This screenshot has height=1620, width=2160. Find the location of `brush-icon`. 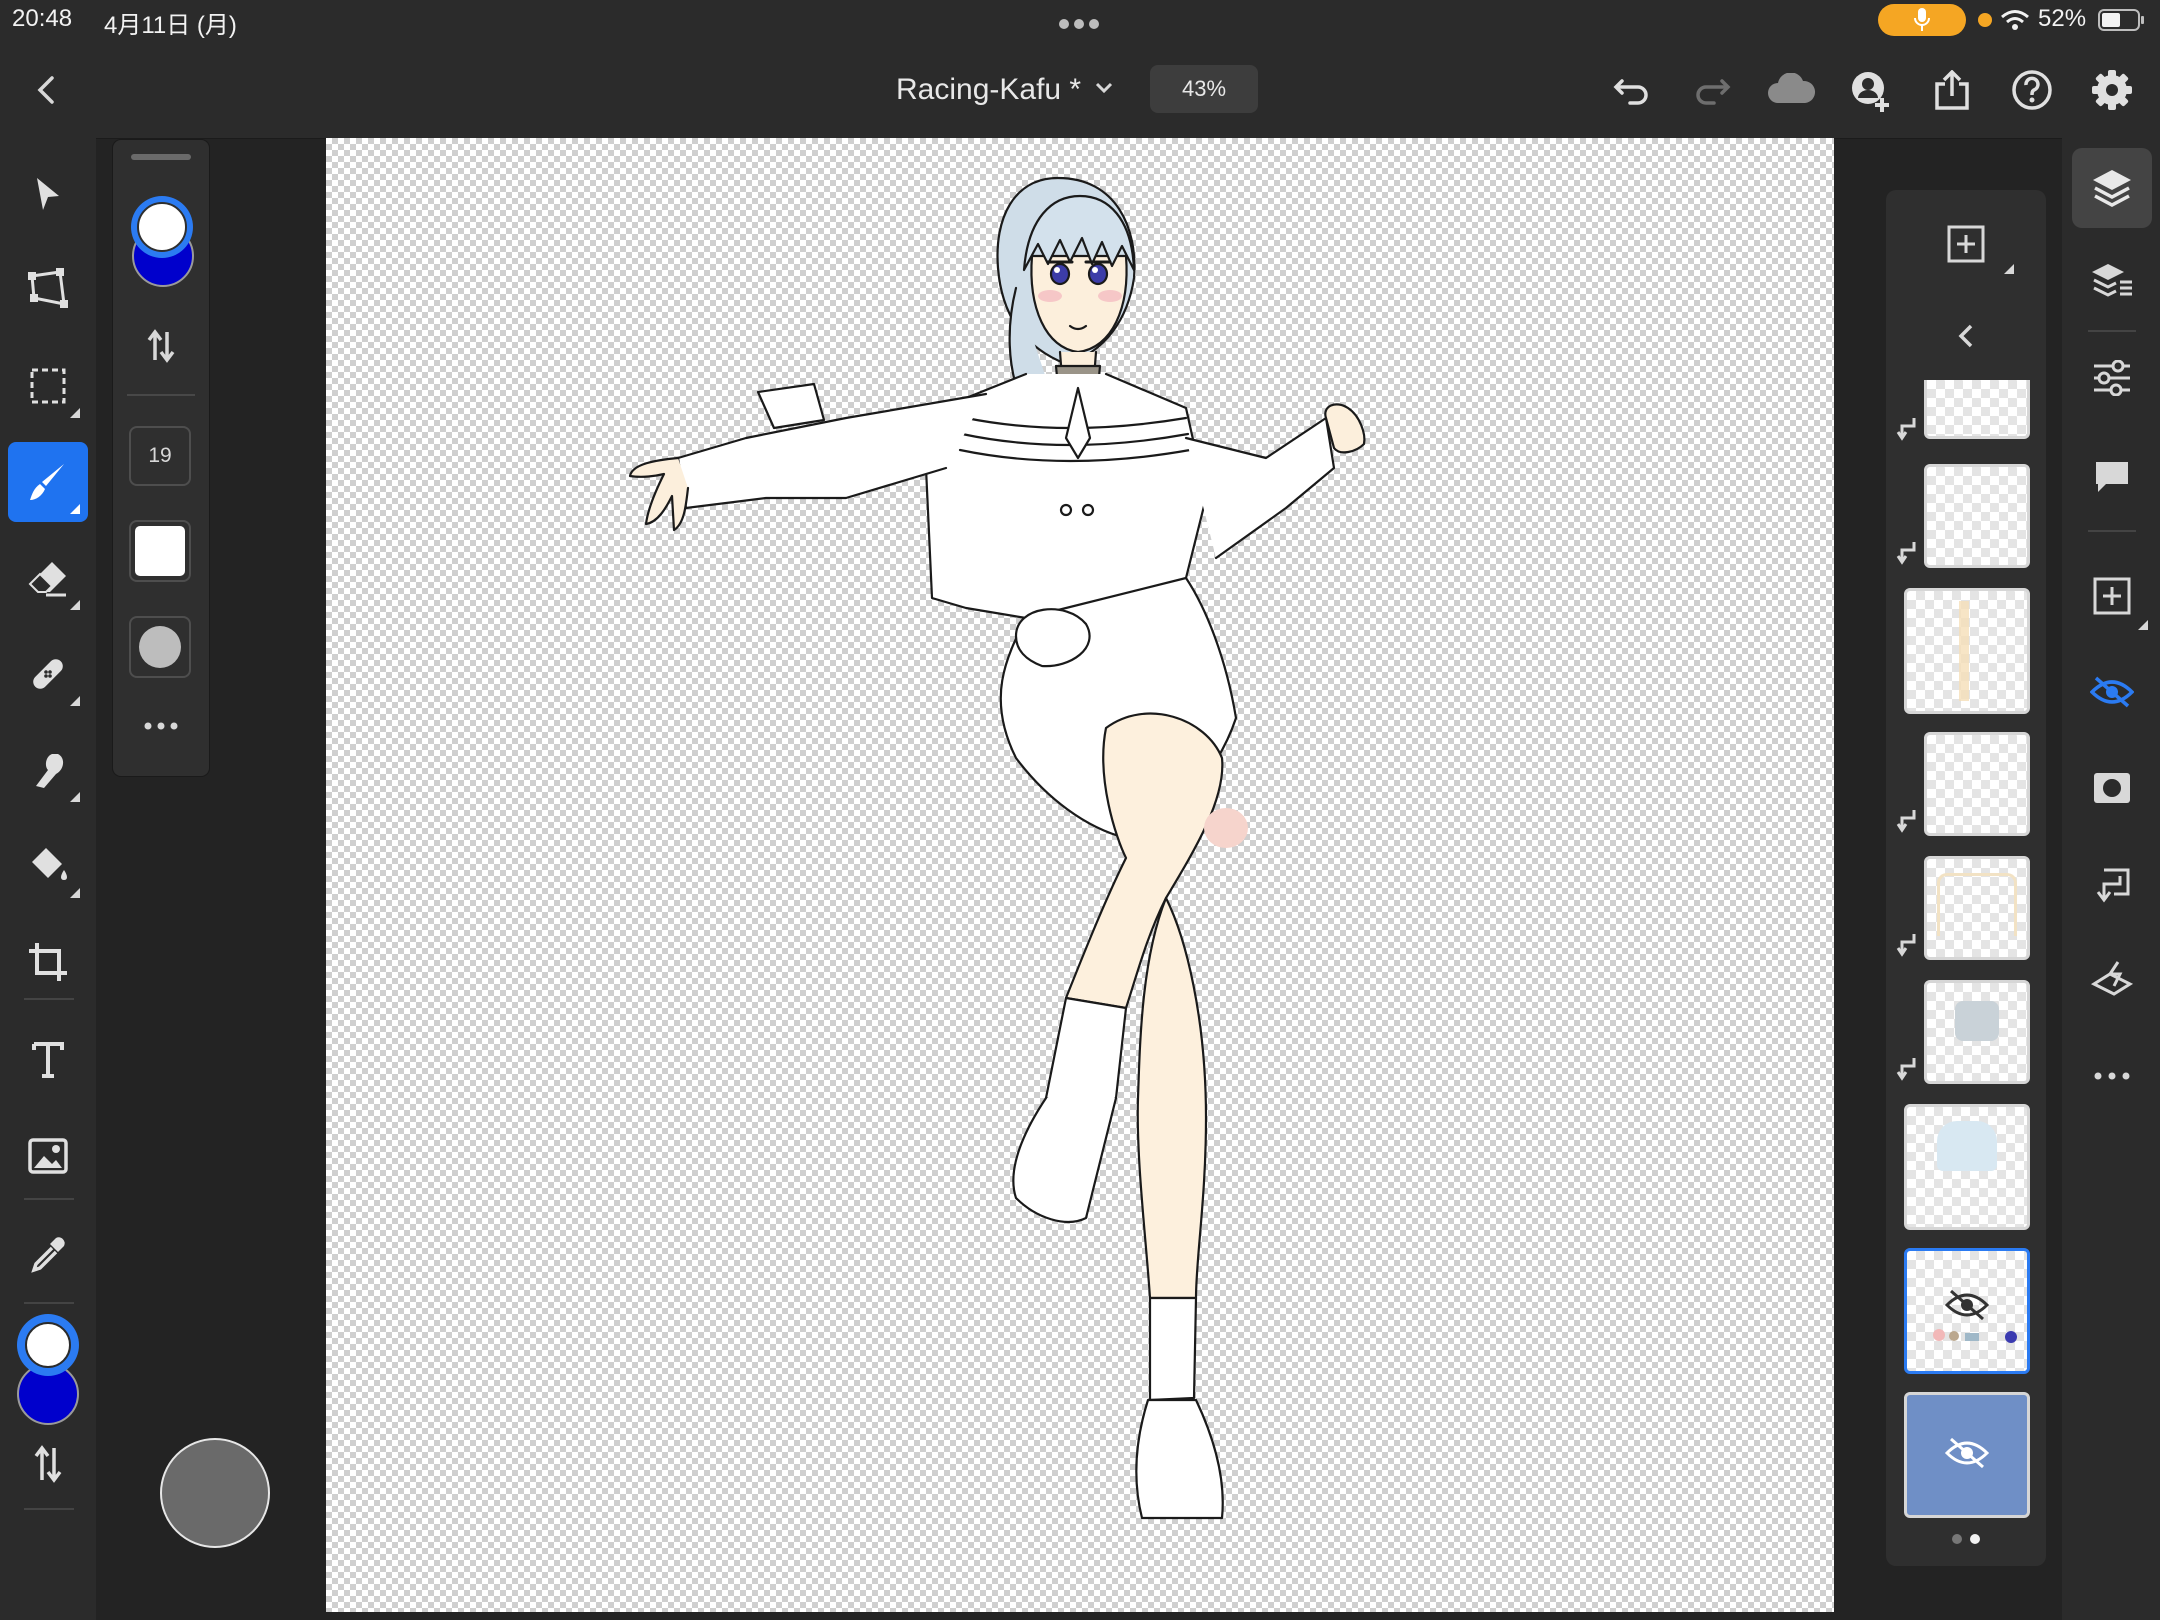

brush-icon is located at coordinates (47, 482).